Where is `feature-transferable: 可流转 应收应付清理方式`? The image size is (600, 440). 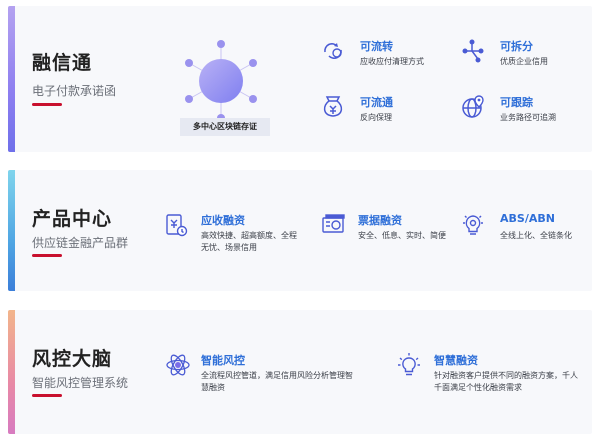
feature-transferable: 可流转 应收应付清理方式 is located at coordinates (385, 58).